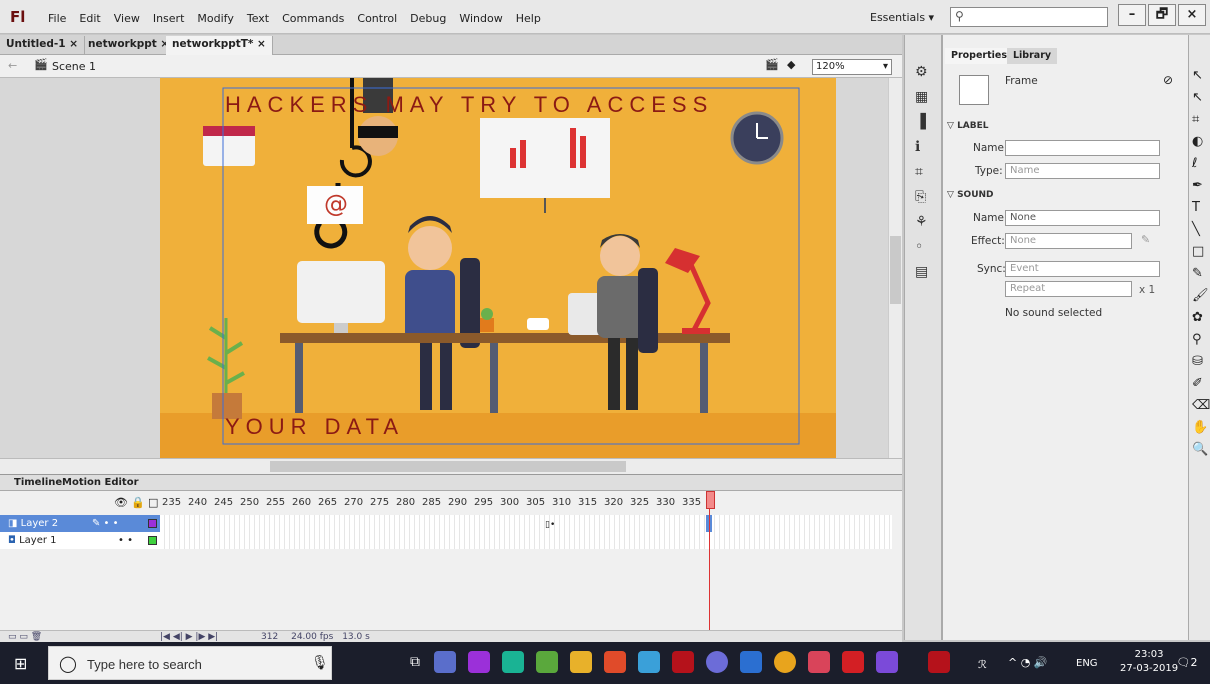 This screenshot has height=684, width=1210. I want to click on sound-name-value: None, so click(1023, 217).